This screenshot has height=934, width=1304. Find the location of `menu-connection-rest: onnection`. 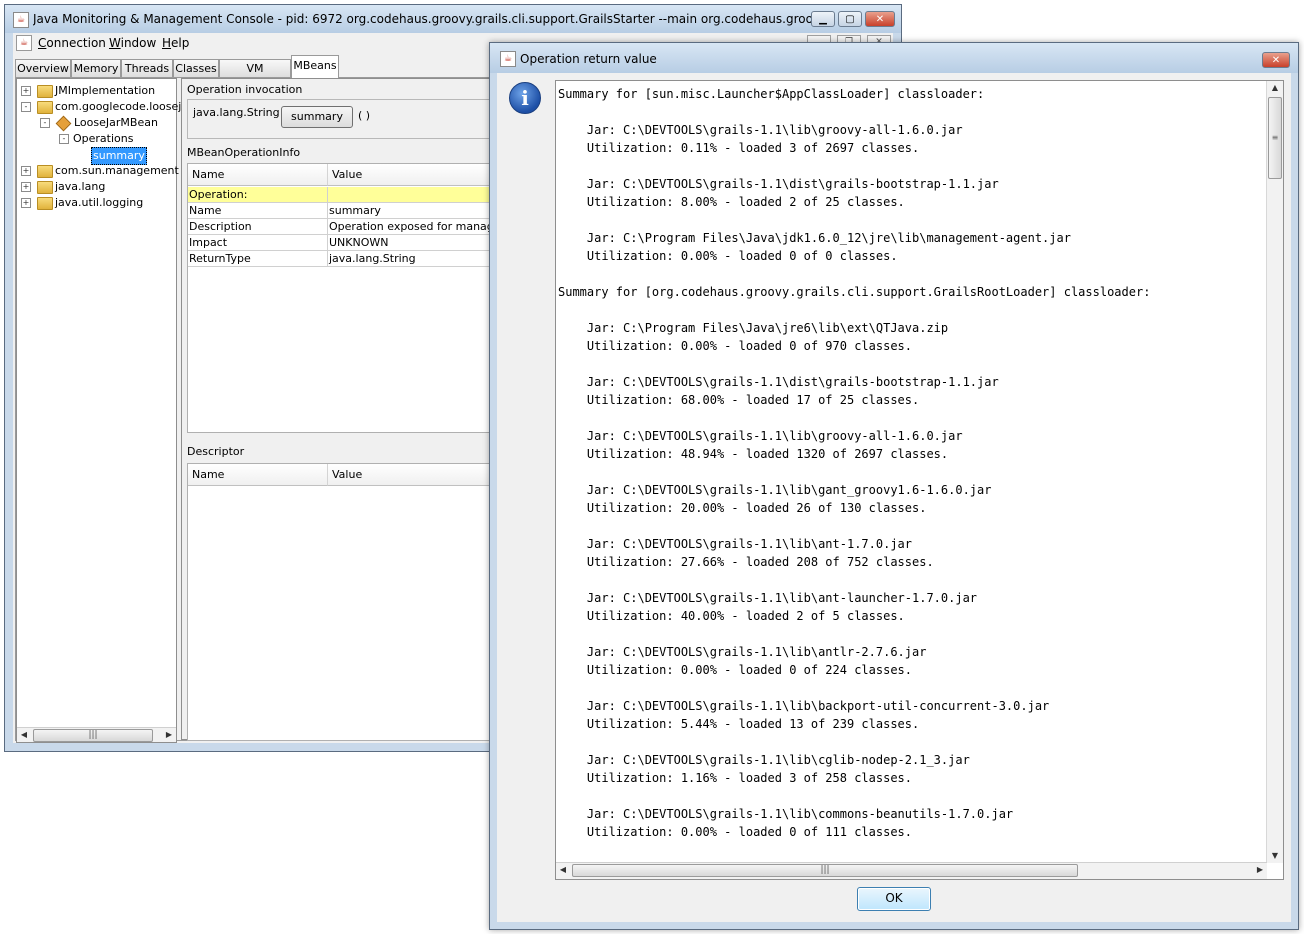

menu-connection-rest: onnection is located at coordinates (76, 43).